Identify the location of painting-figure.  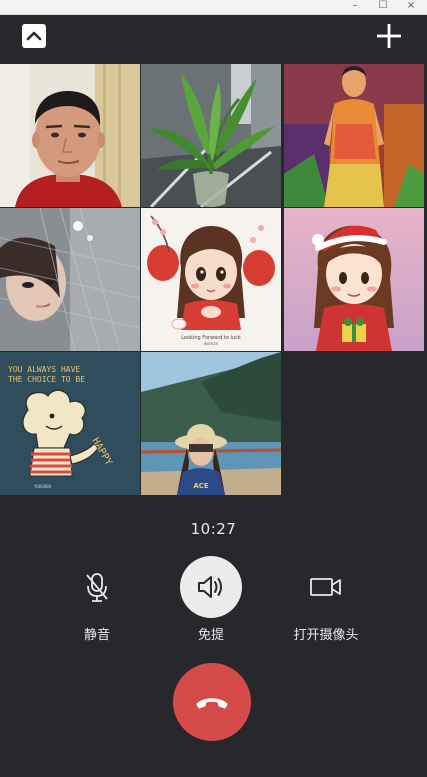
(354, 135).